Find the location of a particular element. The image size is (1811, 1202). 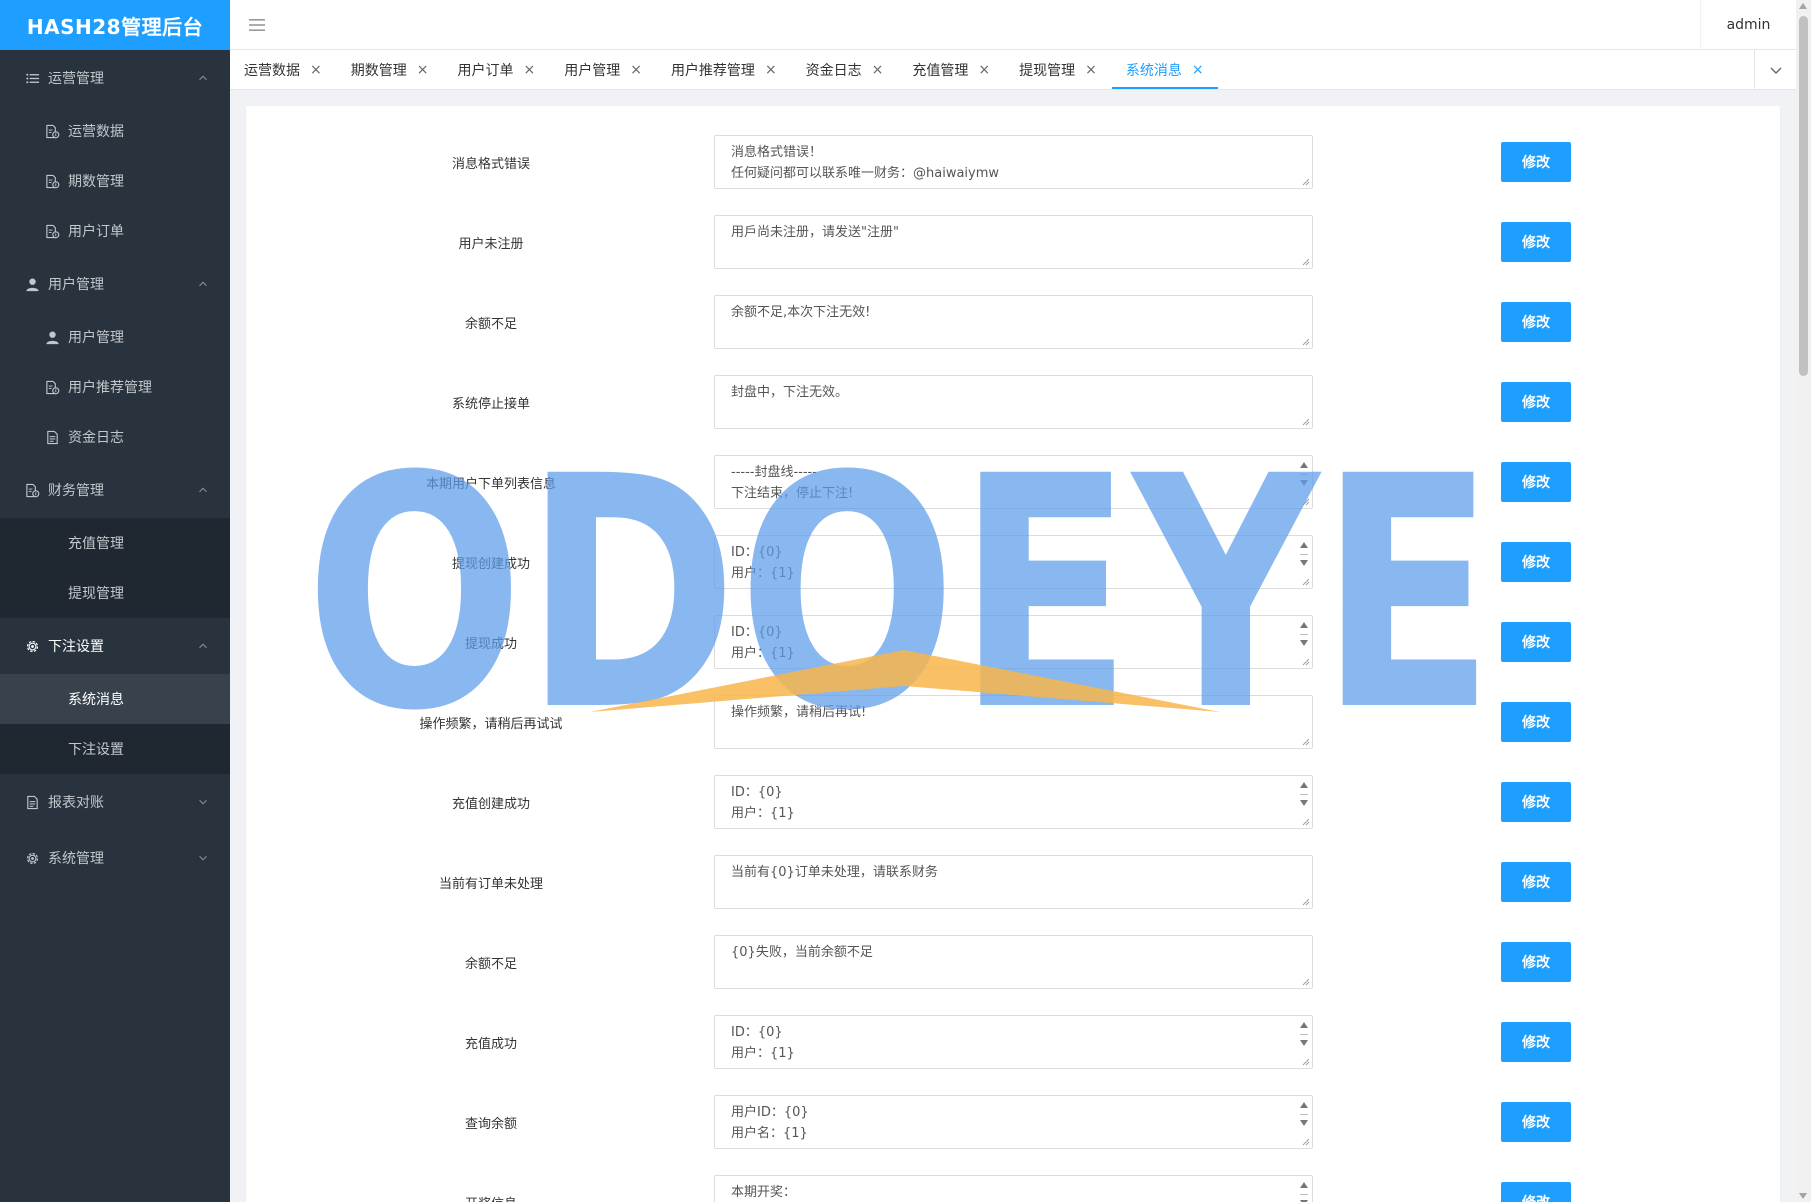

chevron-down-icon is located at coordinates (203, 858).